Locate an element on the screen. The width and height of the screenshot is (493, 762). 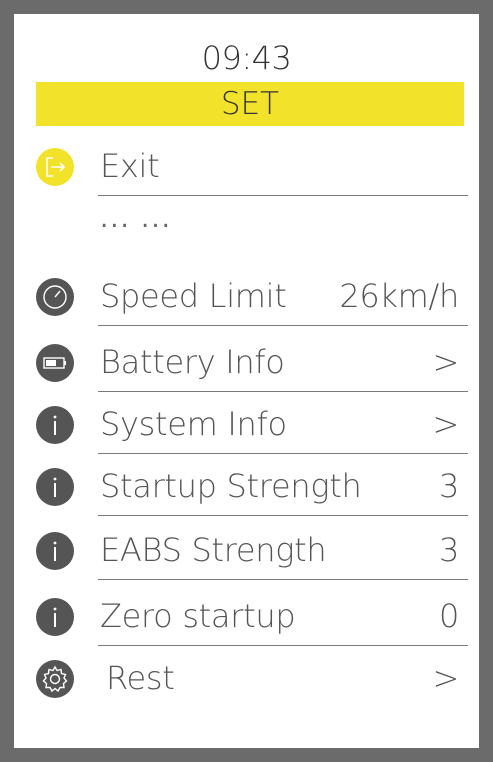
menu-item-rest: Rest > is located at coordinates (246, 678).